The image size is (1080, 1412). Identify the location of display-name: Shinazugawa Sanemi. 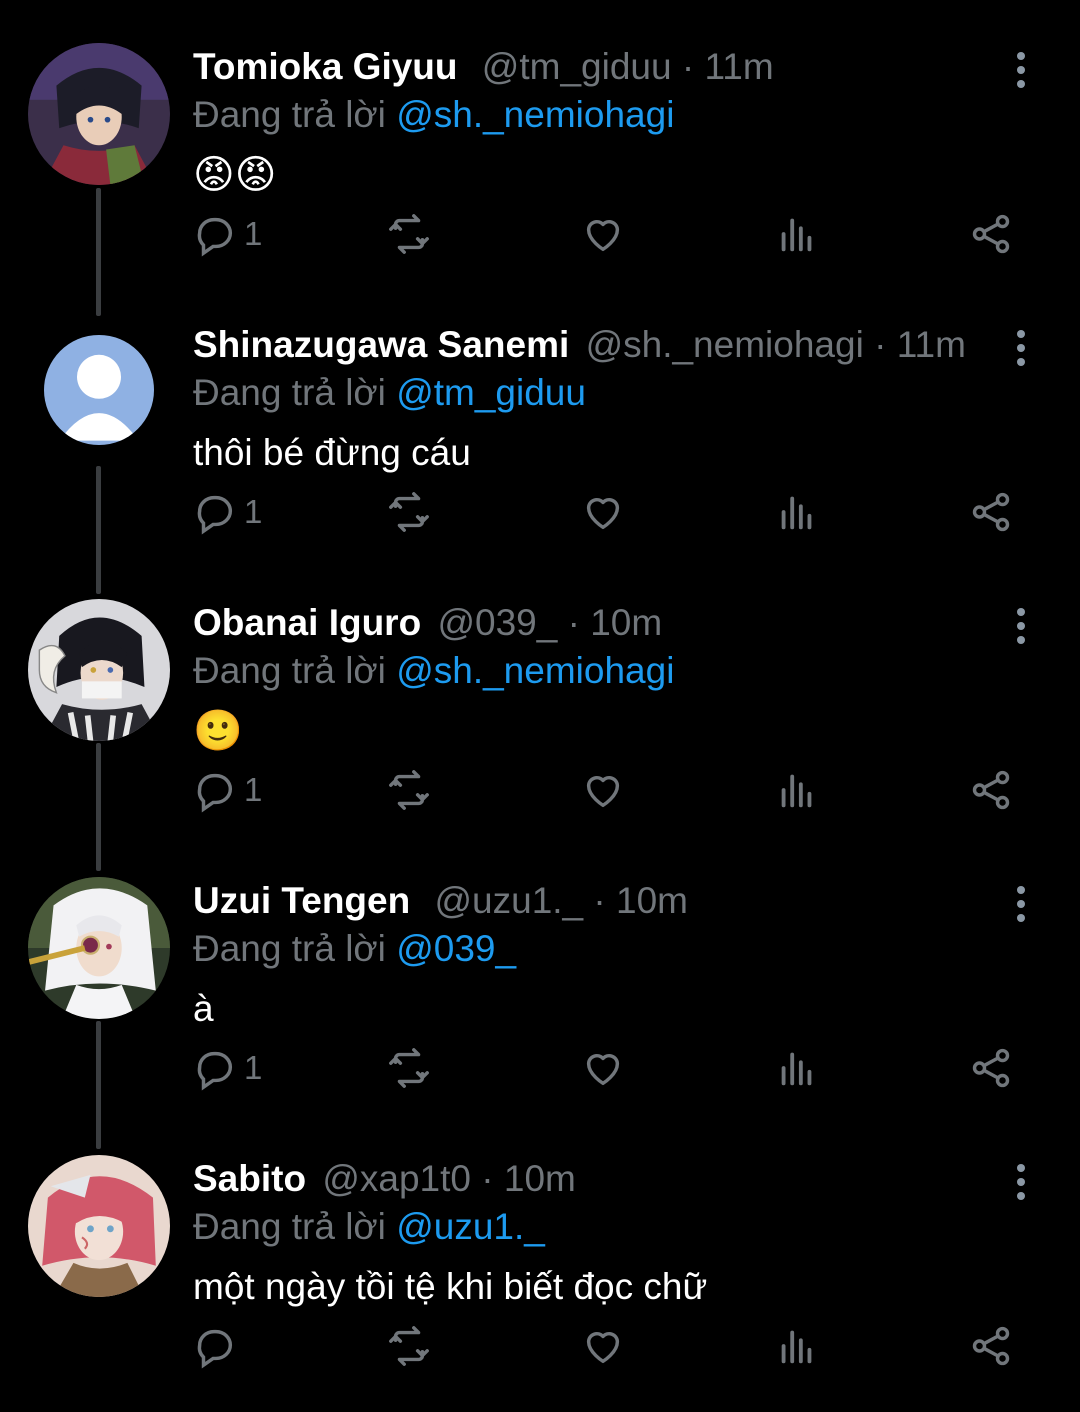
(381, 344).